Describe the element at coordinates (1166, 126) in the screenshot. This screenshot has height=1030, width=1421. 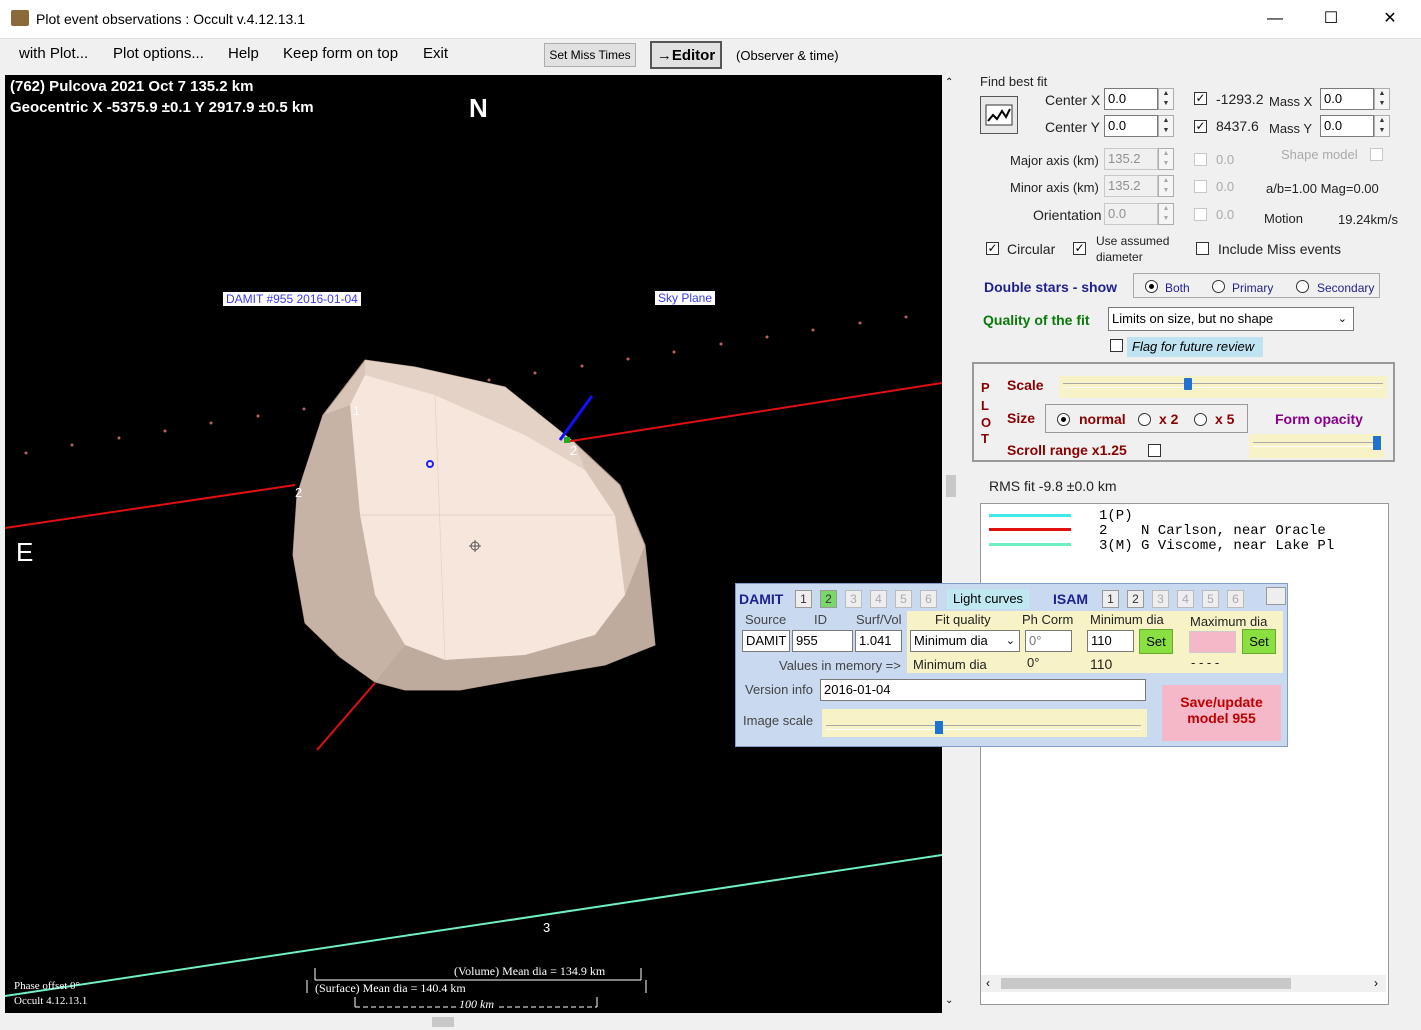
I see `center-y-spinner: ▲ ▼` at that location.